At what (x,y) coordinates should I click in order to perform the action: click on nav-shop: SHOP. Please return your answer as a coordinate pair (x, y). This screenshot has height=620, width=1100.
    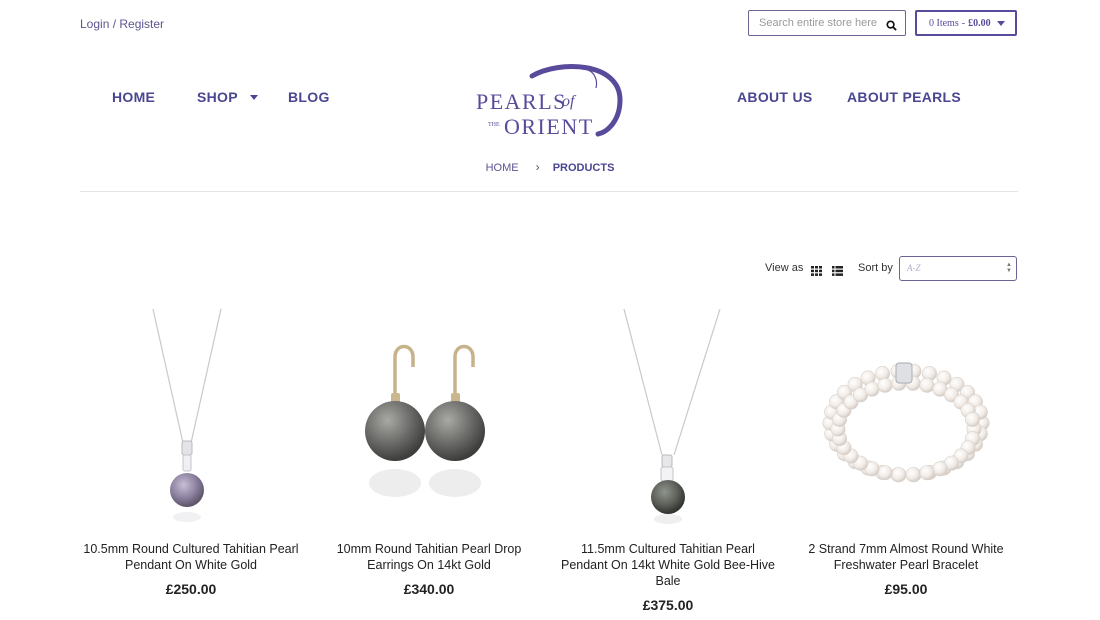
    Looking at the image, I should click on (227, 97).